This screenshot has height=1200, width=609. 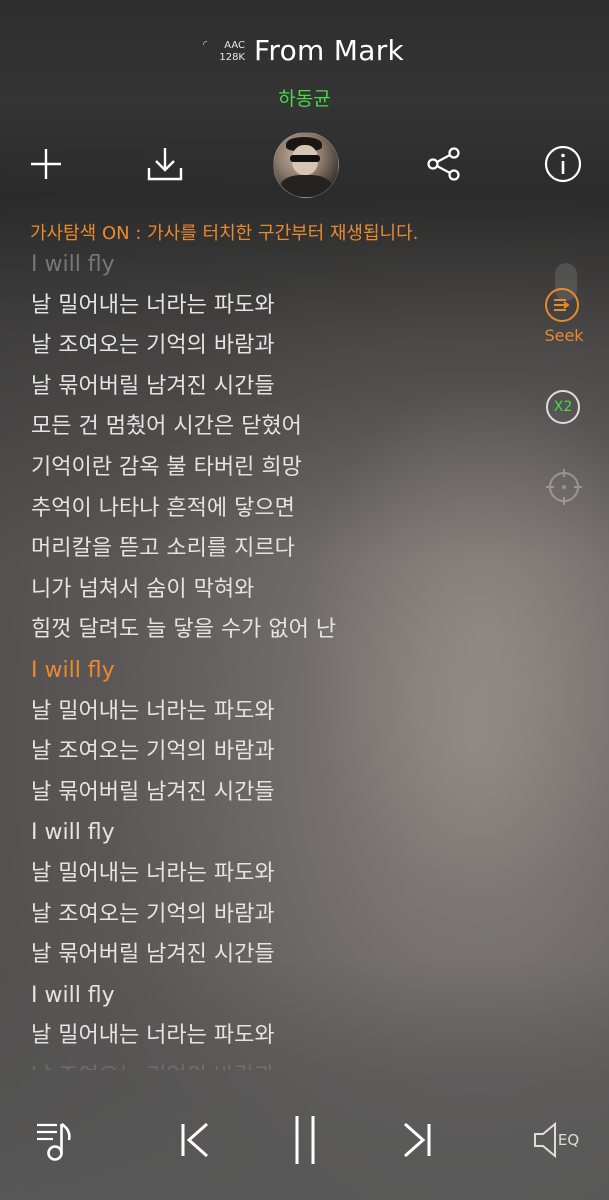 I want to click on lyric-line: 니가 넘쳐서 숨이 막혀와, so click(x=142, y=590).